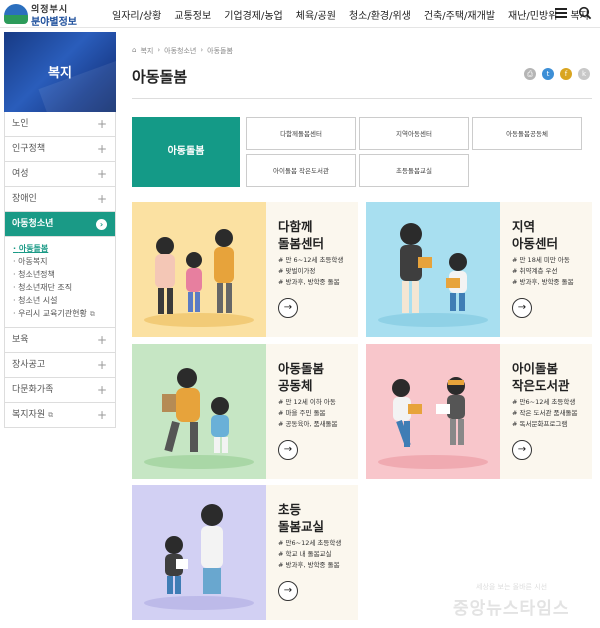 The height and width of the screenshot is (628, 600). I want to click on category-main-button: 아동돌봄, so click(186, 152).